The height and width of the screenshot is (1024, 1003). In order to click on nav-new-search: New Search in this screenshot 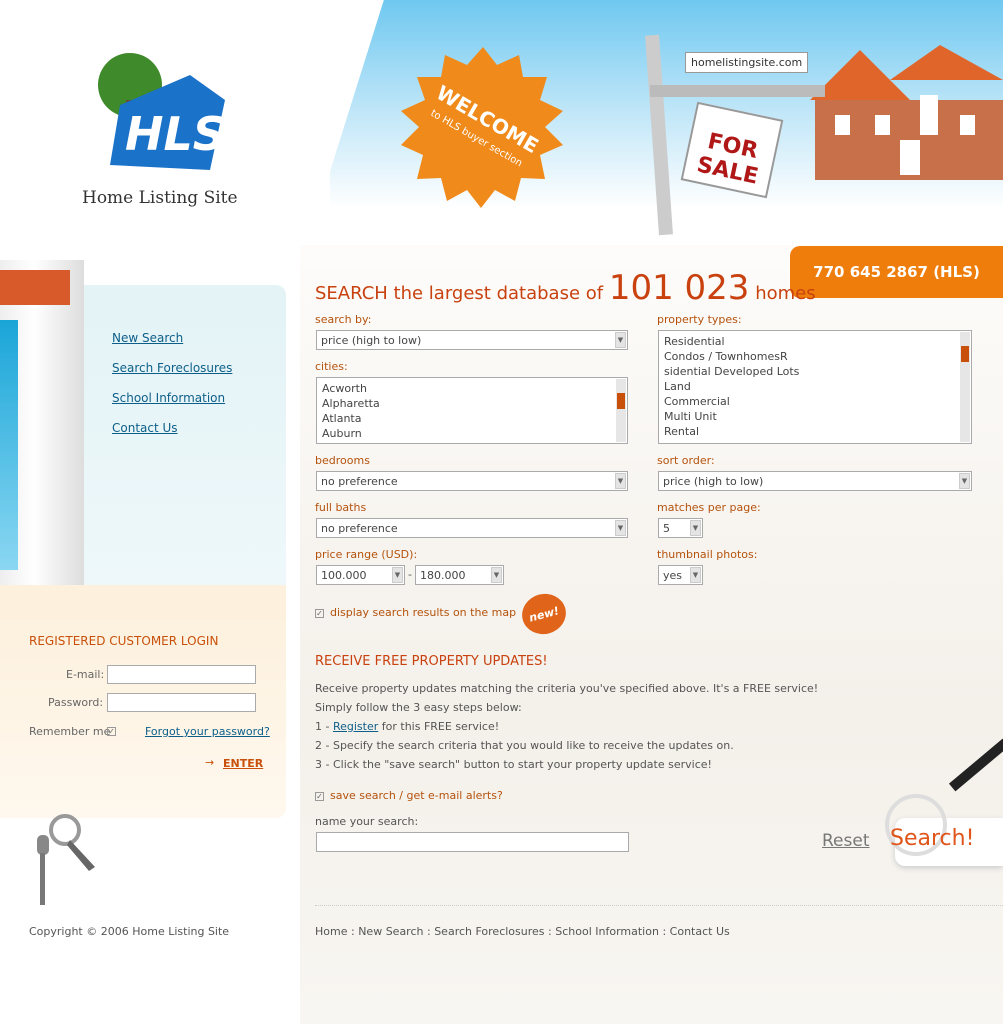, I will do `click(147, 338)`.